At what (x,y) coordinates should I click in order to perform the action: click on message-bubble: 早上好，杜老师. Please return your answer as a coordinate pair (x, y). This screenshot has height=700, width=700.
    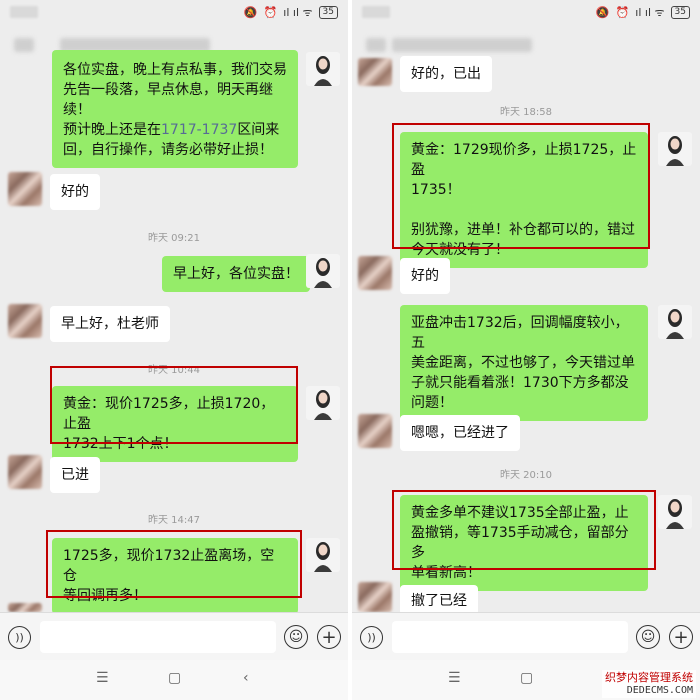
    Looking at the image, I should click on (110, 324).